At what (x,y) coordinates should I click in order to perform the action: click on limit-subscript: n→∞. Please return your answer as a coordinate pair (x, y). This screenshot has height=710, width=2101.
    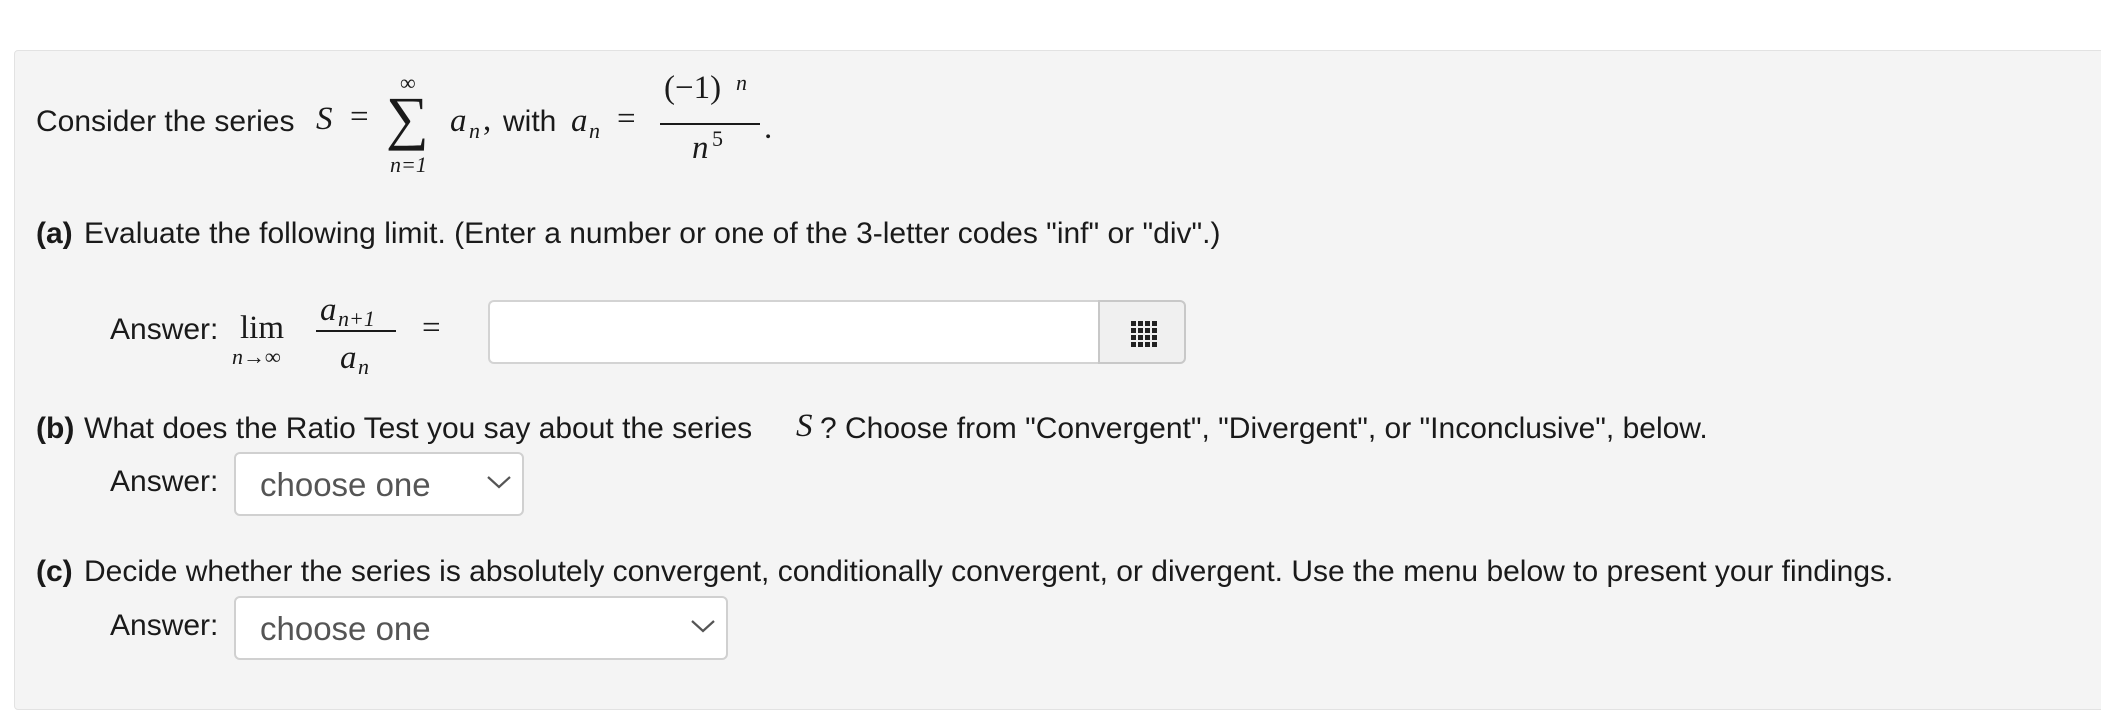
    Looking at the image, I should click on (256, 356).